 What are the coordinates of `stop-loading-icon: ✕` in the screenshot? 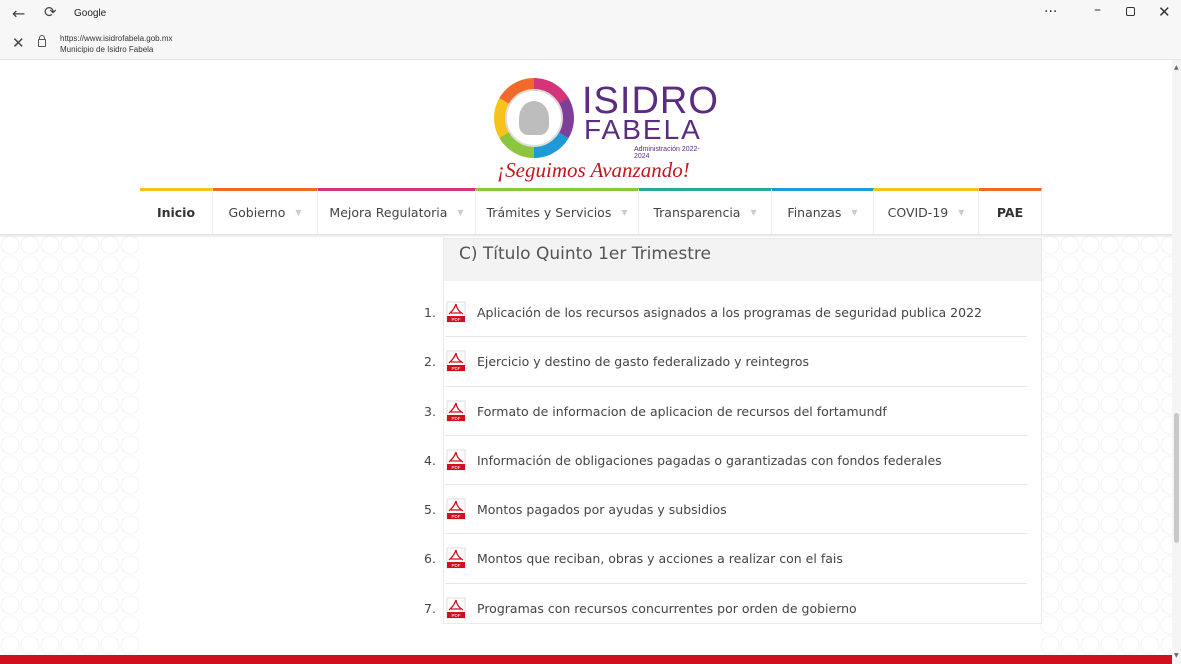 It's located at (18, 43).